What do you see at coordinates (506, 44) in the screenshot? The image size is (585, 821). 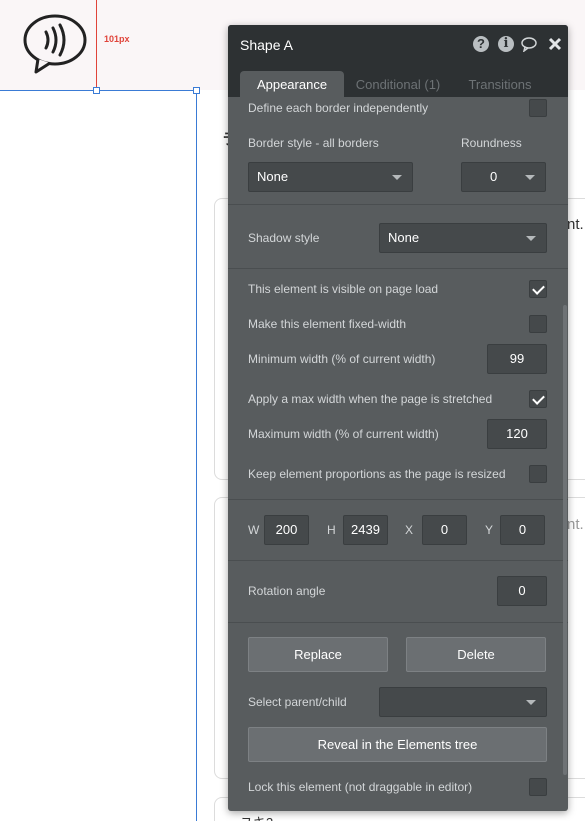 I see `info-icon: i` at bounding box center [506, 44].